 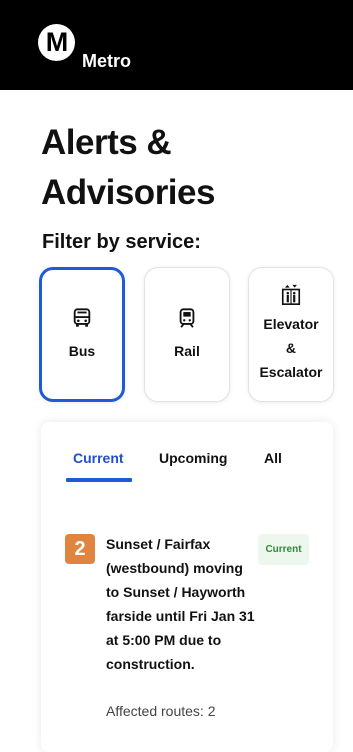 What do you see at coordinates (193, 458) in the screenshot?
I see `tab-upcoming: Upcoming` at bounding box center [193, 458].